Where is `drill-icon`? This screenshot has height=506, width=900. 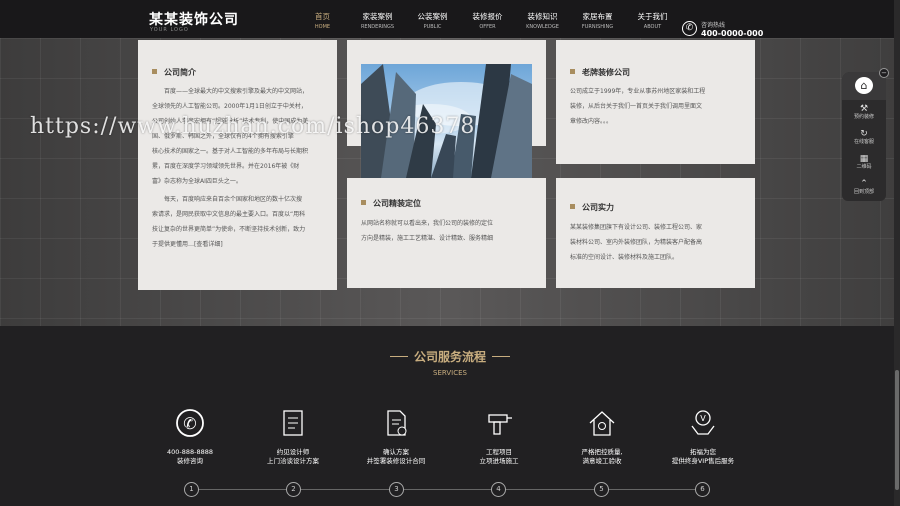 drill-icon is located at coordinates (499, 423).